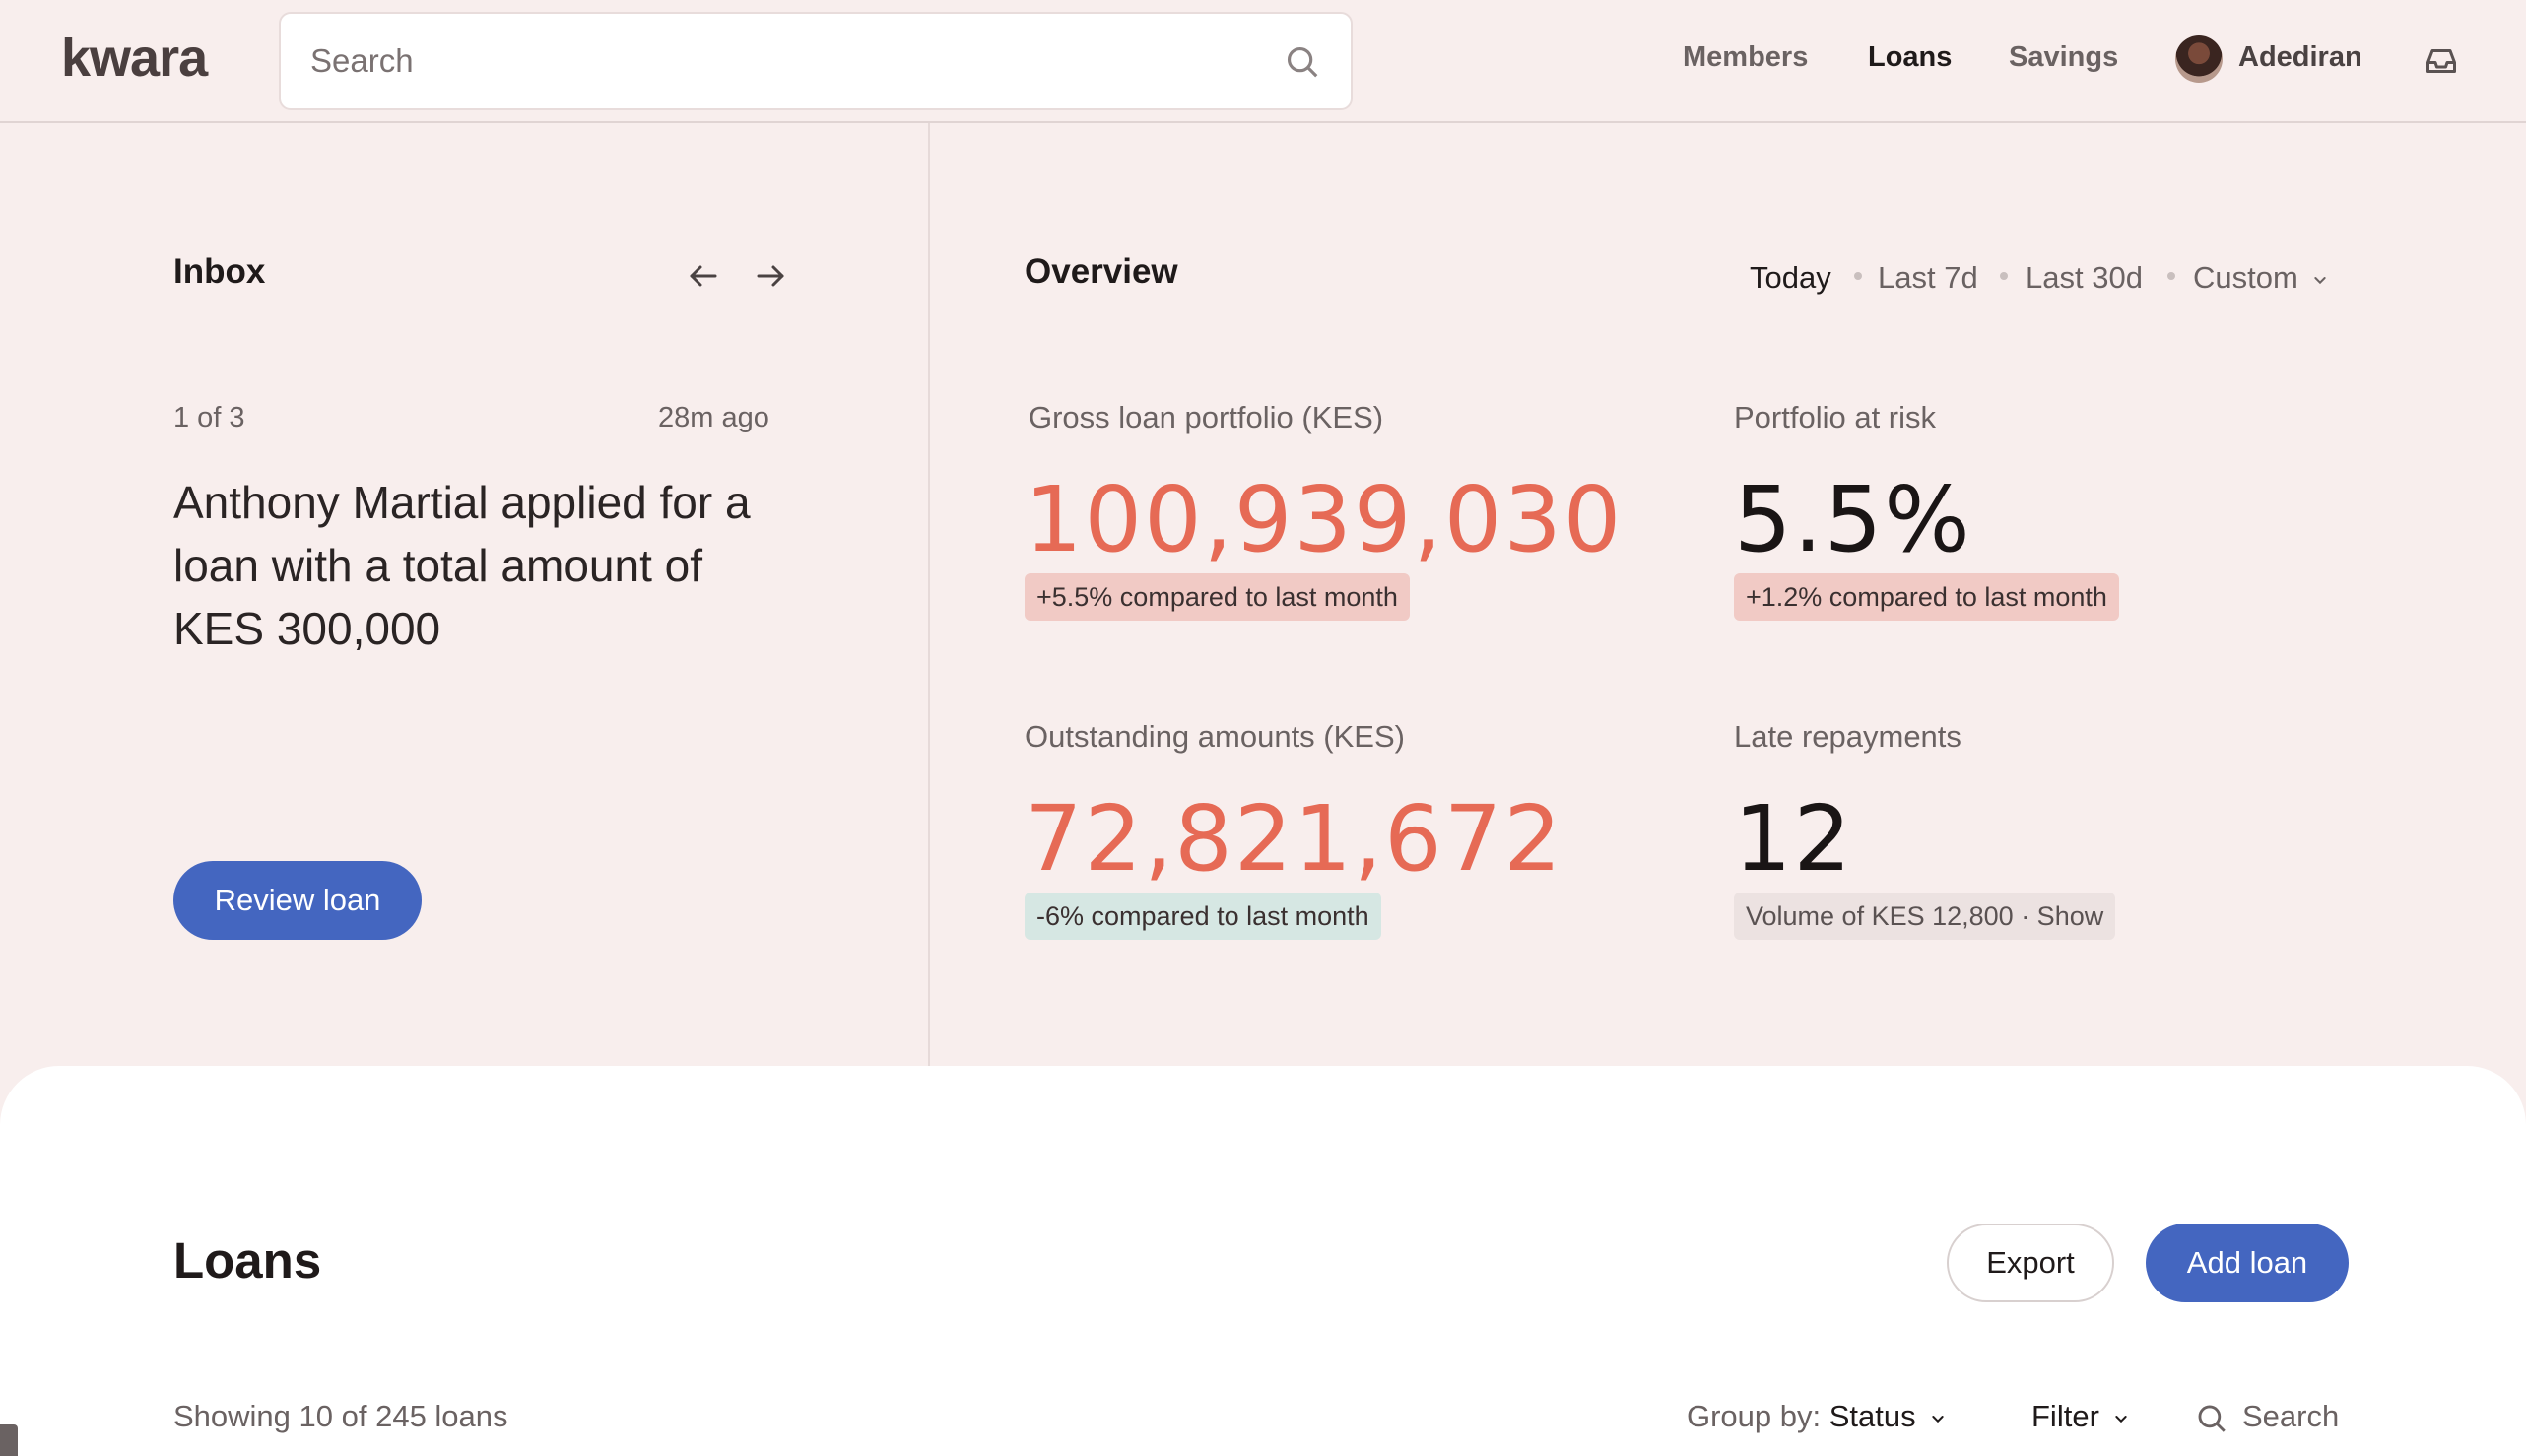  What do you see at coordinates (1925, 916) in the screenshot?
I see `late-repayment-volume-badge: Volume of KES 12,800 · Show` at bounding box center [1925, 916].